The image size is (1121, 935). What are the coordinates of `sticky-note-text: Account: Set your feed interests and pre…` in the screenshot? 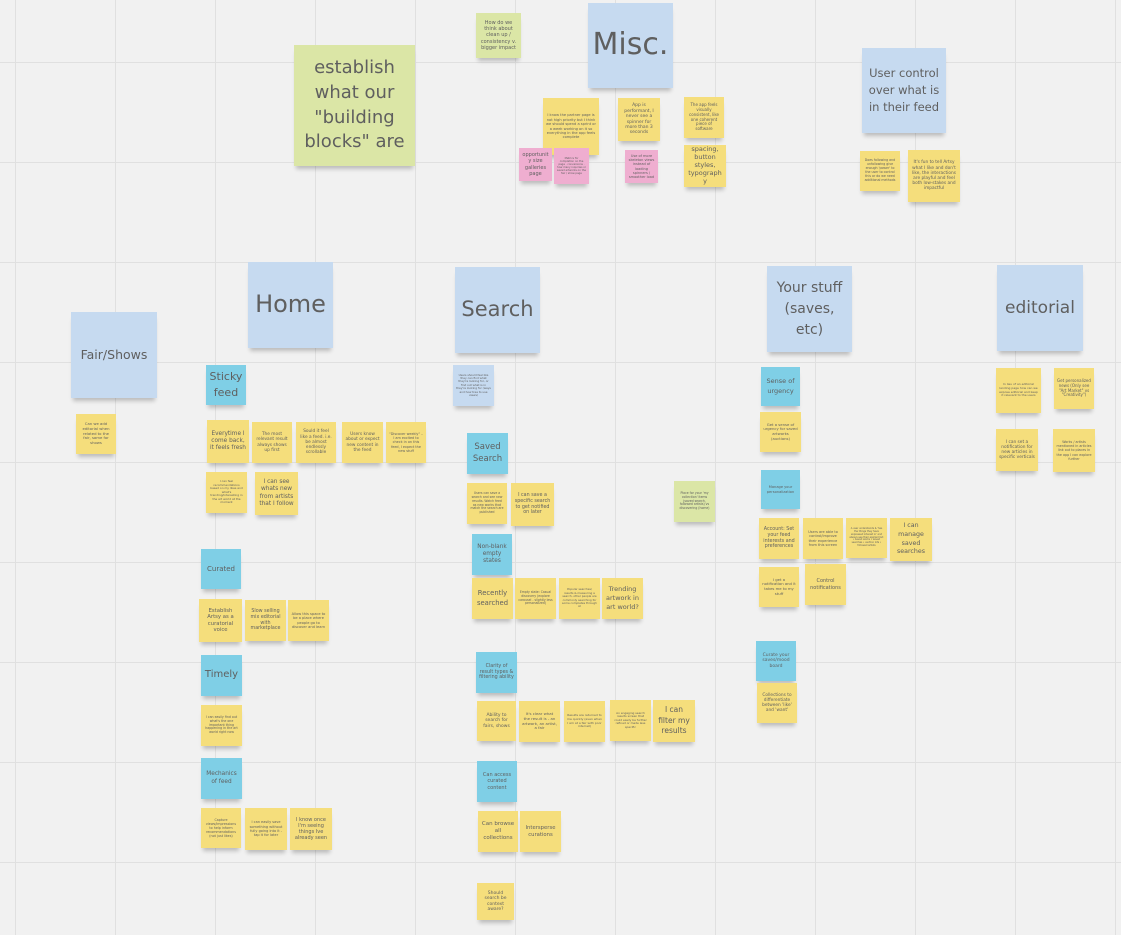 It's located at (779, 538).